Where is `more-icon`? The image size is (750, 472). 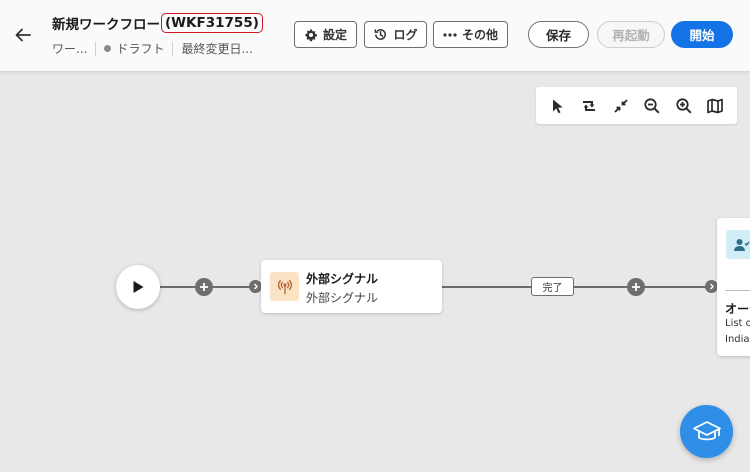 more-icon is located at coordinates (450, 34).